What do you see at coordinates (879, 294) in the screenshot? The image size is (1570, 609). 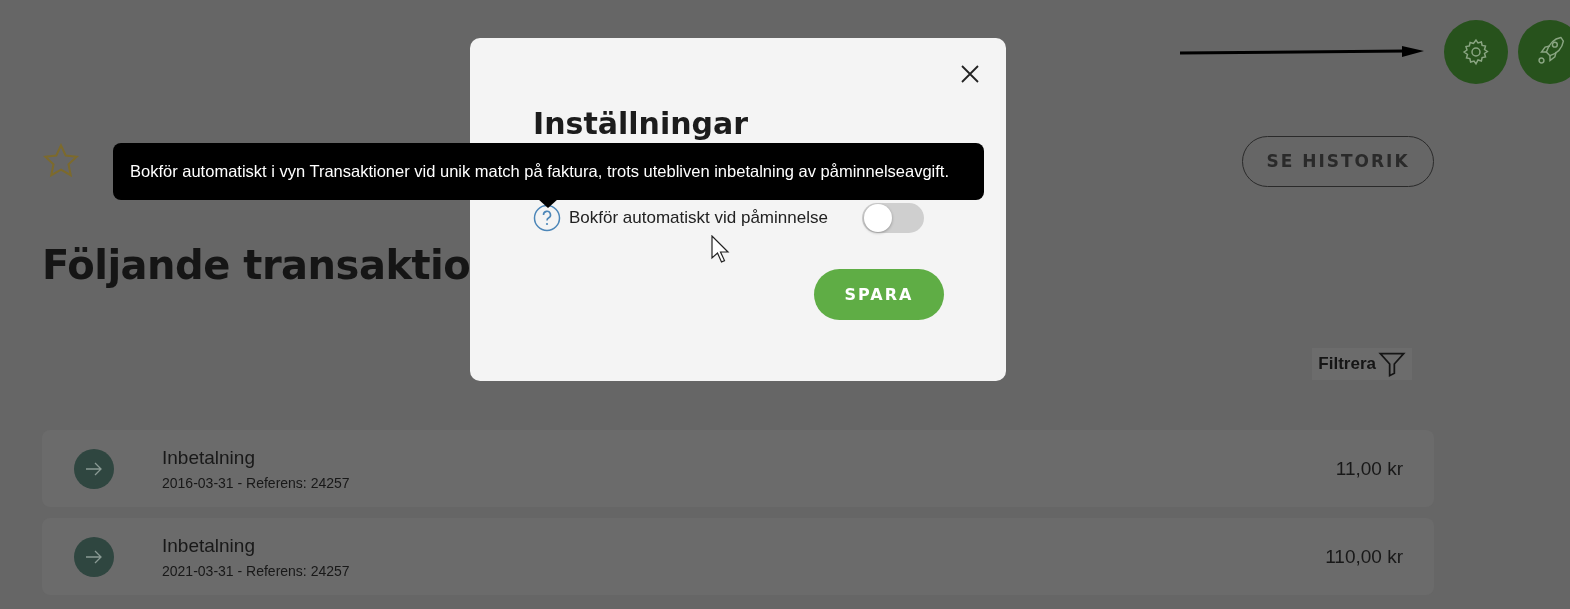 I see `save-button: SPARA` at bounding box center [879, 294].